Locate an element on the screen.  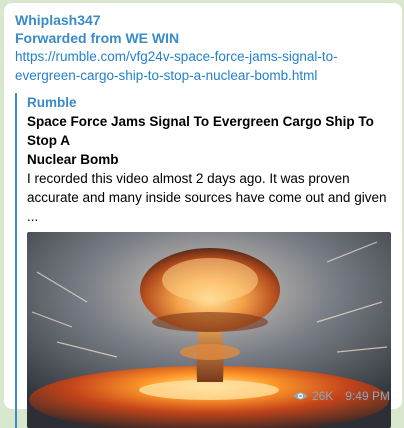
sender-name: Whiplash347 is located at coordinates (203, 20).